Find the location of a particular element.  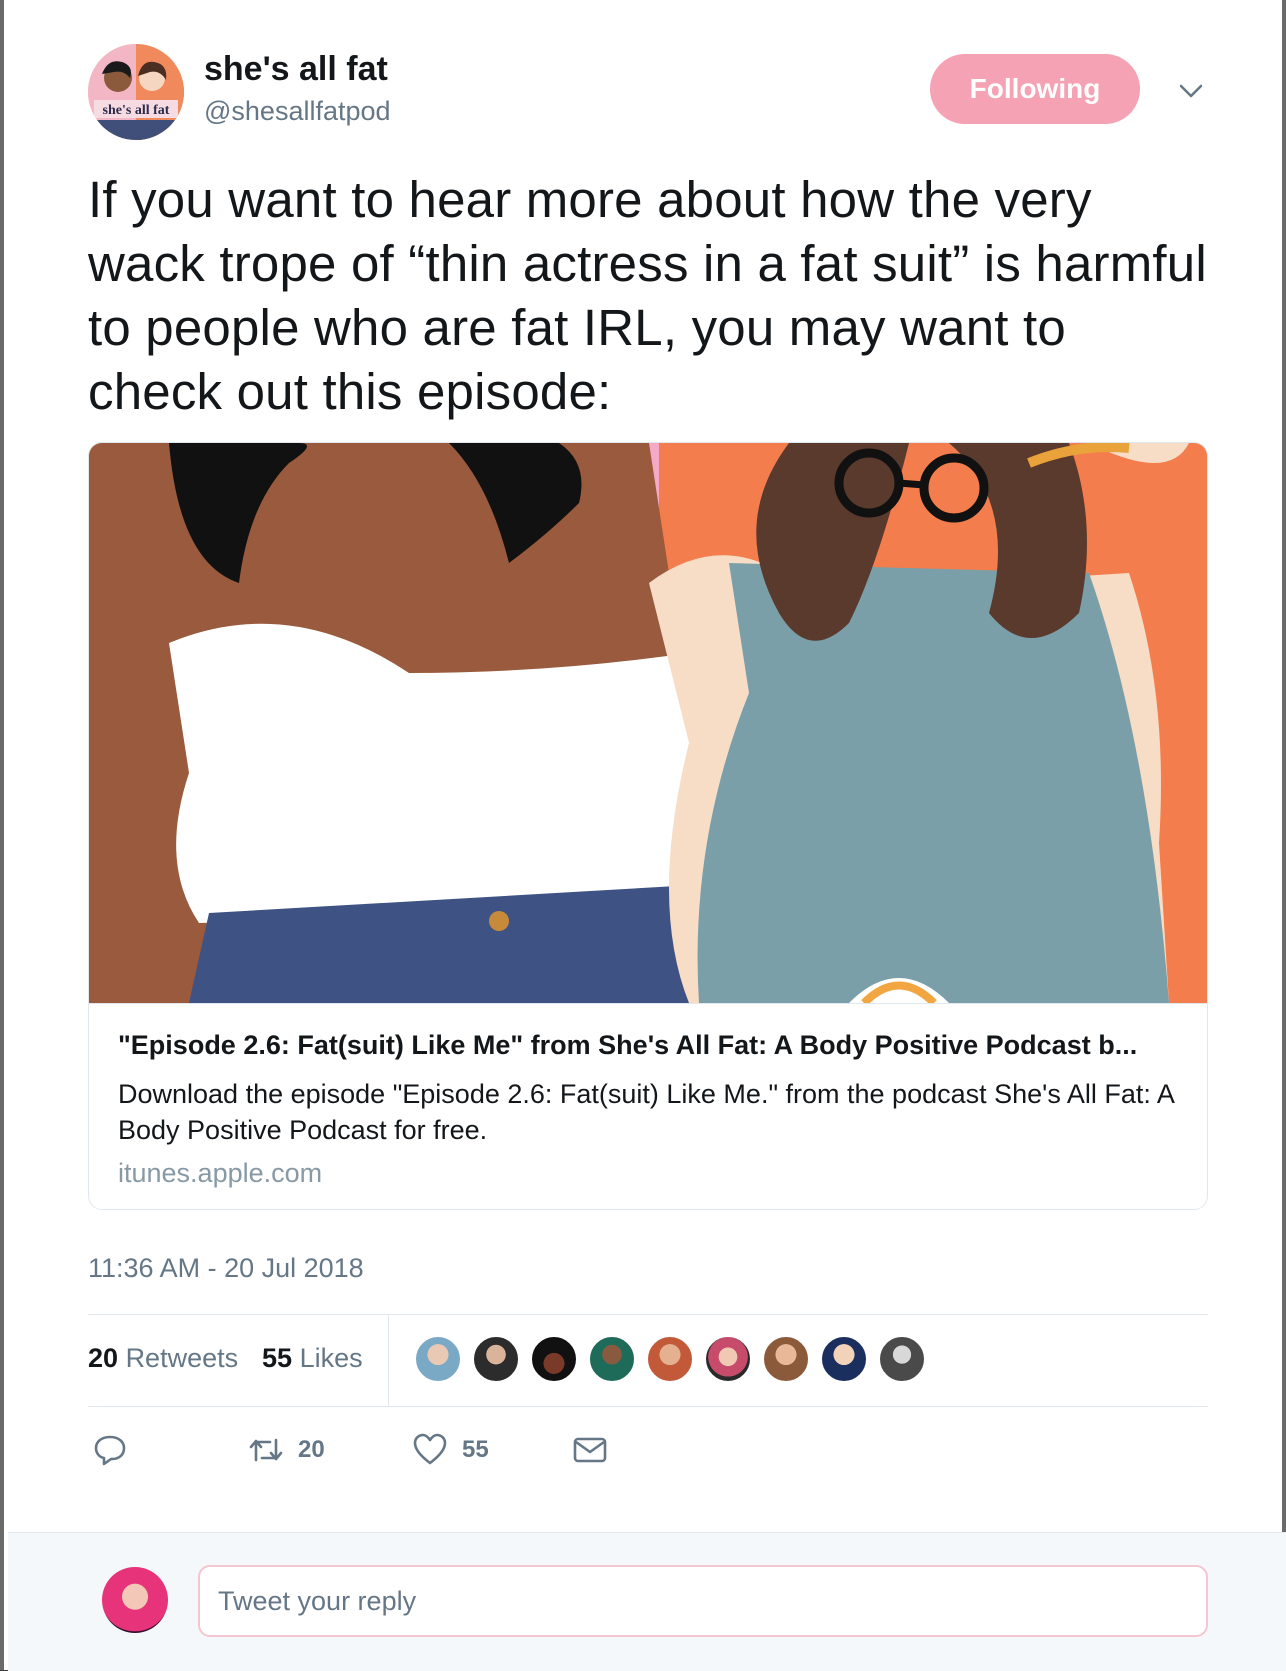

reply-button is located at coordinates (110, 1450).